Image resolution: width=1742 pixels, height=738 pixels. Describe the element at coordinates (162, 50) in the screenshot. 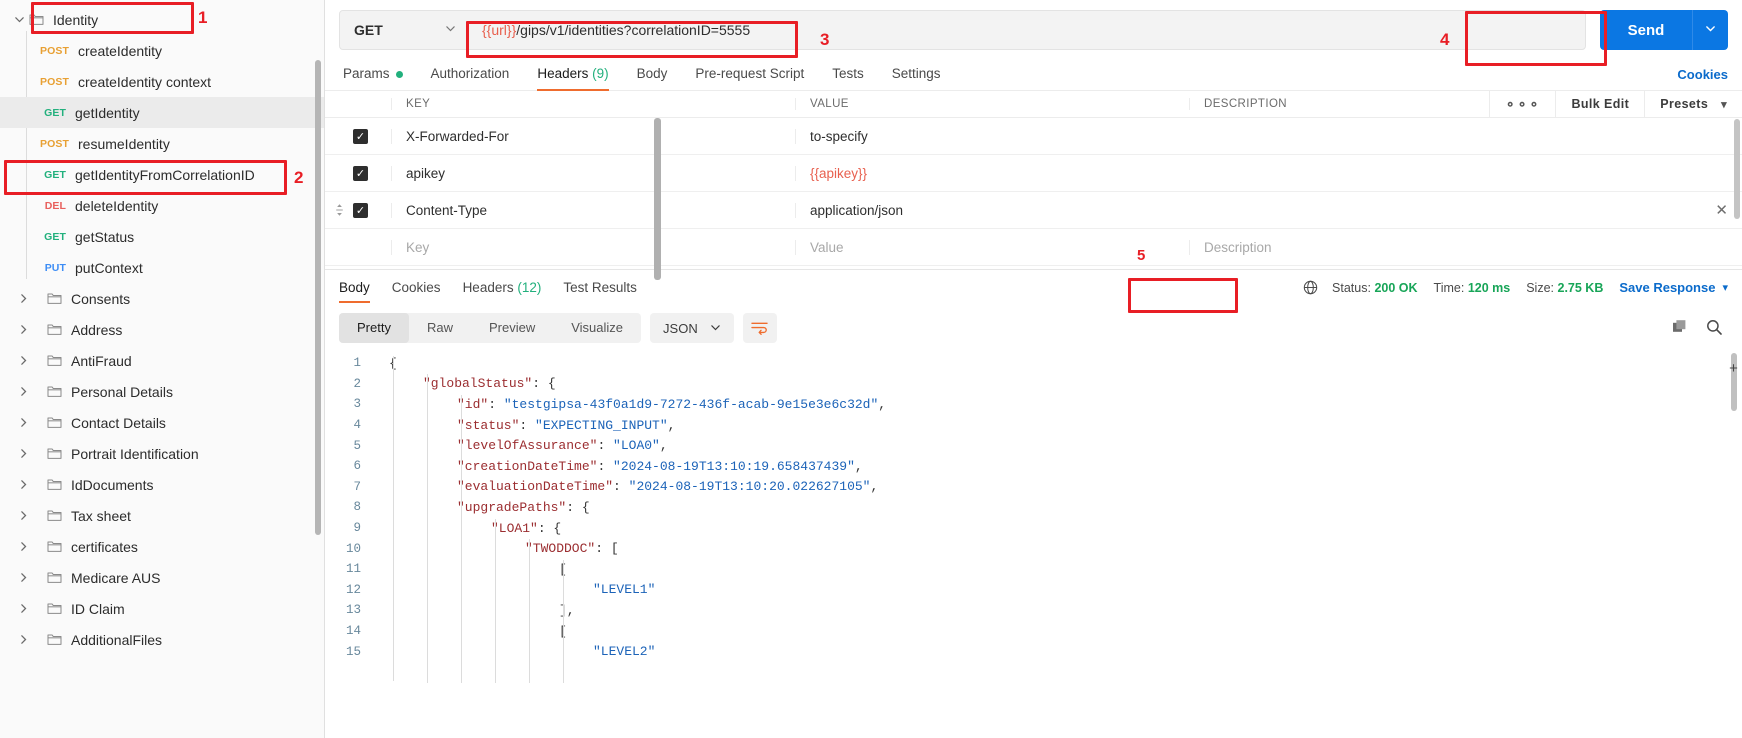

I see `sidebar-request-createIdentity: POST createIdentity` at that location.